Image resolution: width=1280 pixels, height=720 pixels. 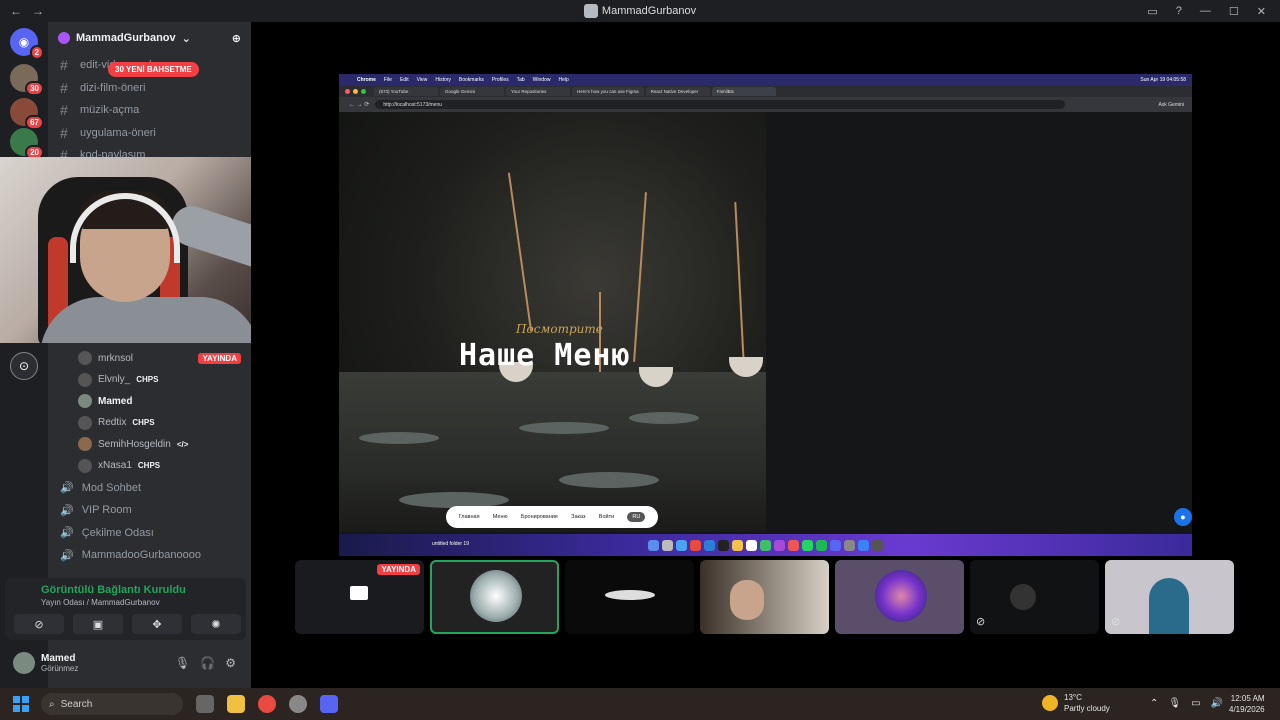 I want to click on volume-icon: 🔊, so click(x=1217, y=703).